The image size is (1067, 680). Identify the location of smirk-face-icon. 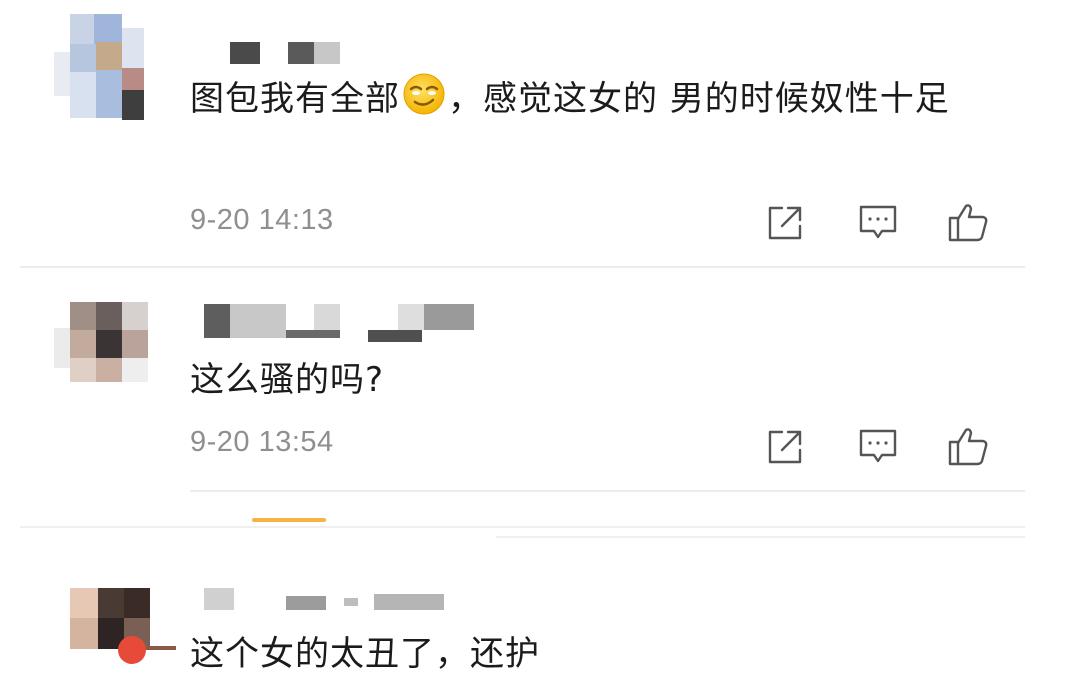
(424, 94).